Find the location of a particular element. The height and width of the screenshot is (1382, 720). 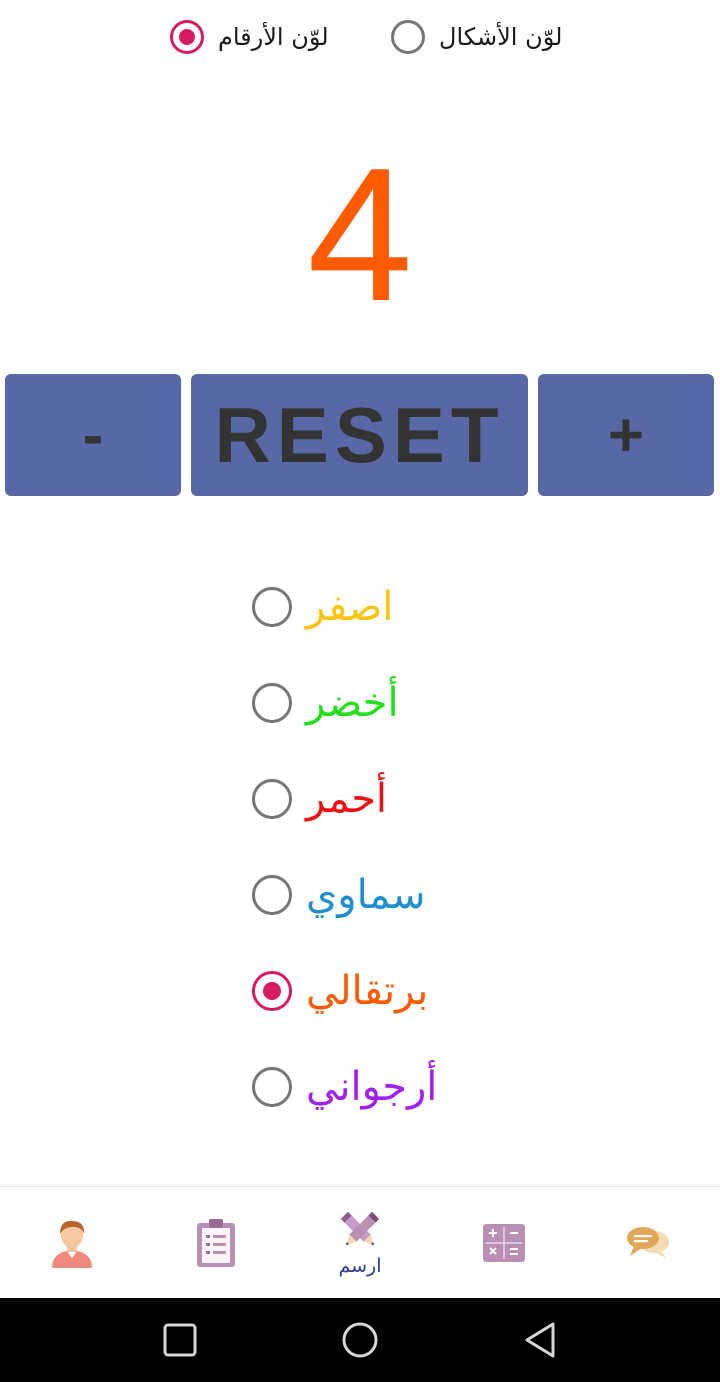

color-option-green: أخضر is located at coordinates (325, 703).